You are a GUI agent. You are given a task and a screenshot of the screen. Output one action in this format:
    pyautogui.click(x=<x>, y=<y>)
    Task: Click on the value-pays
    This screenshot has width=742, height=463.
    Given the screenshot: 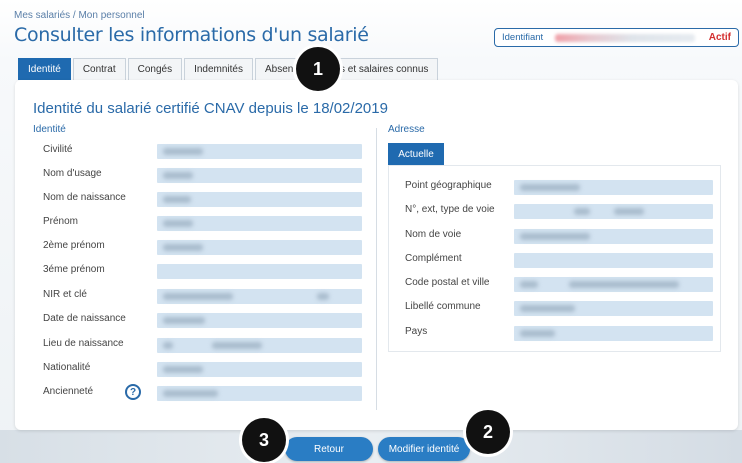 What is the action you would take?
    pyautogui.click(x=613, y=333)
    